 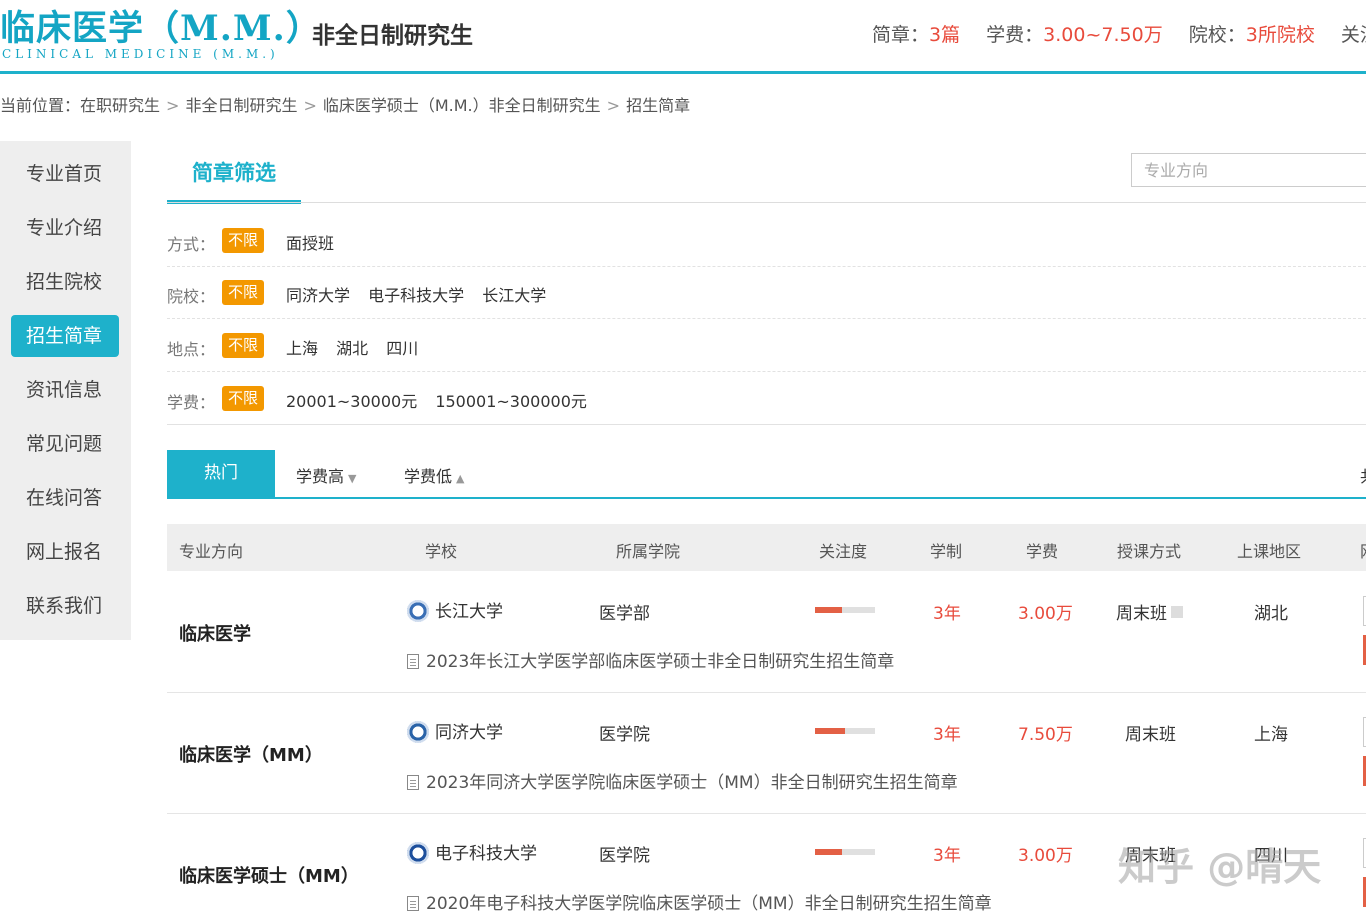 What do you see at coordinates (310, 243) in the screenshot?
I see `filter-option: 面授班` at bounding box center [310, 243].